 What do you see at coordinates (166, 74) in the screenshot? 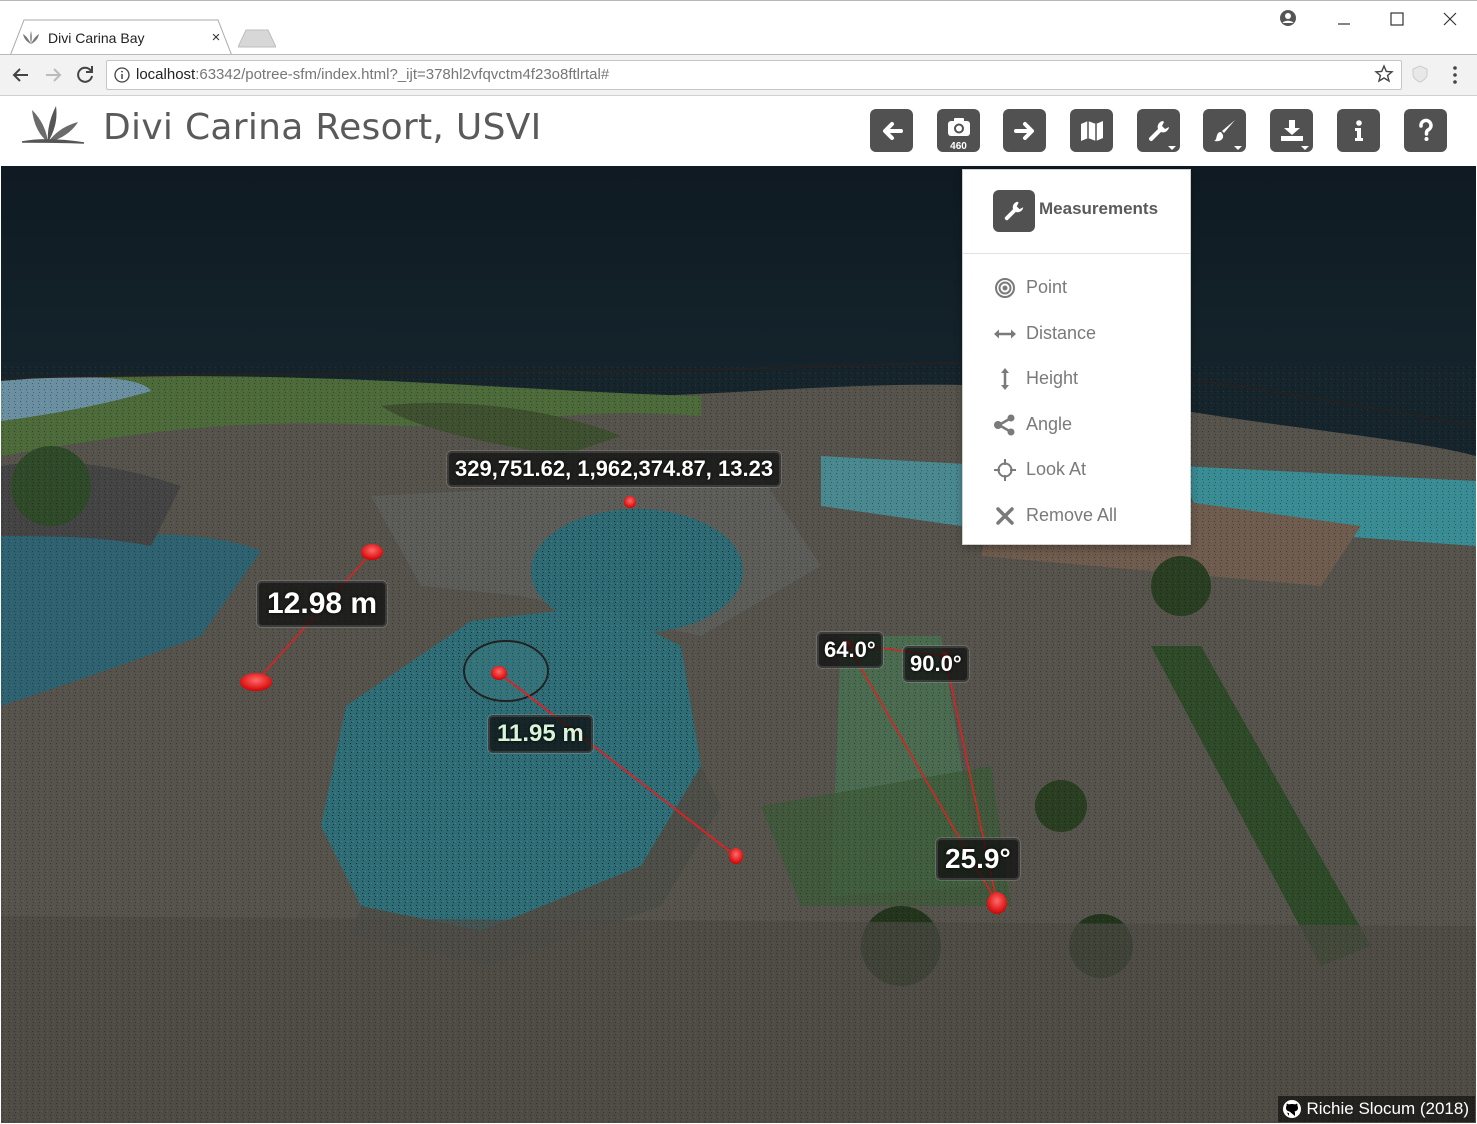
I see `url-host: localhost` at bounding box center [166, 74].